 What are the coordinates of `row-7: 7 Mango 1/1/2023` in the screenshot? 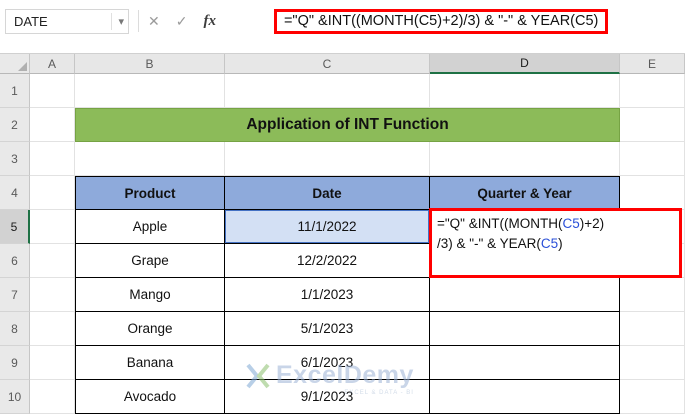 It's located at (342, 295).